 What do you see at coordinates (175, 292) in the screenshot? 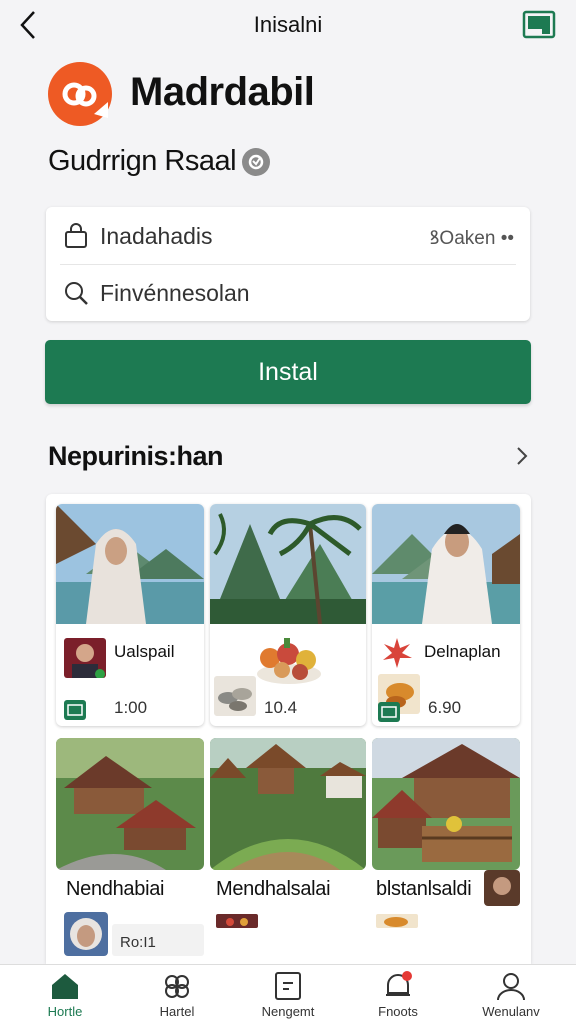
I see `info-row2-text: Finvénnesolan` at bounding box center [175, 292].